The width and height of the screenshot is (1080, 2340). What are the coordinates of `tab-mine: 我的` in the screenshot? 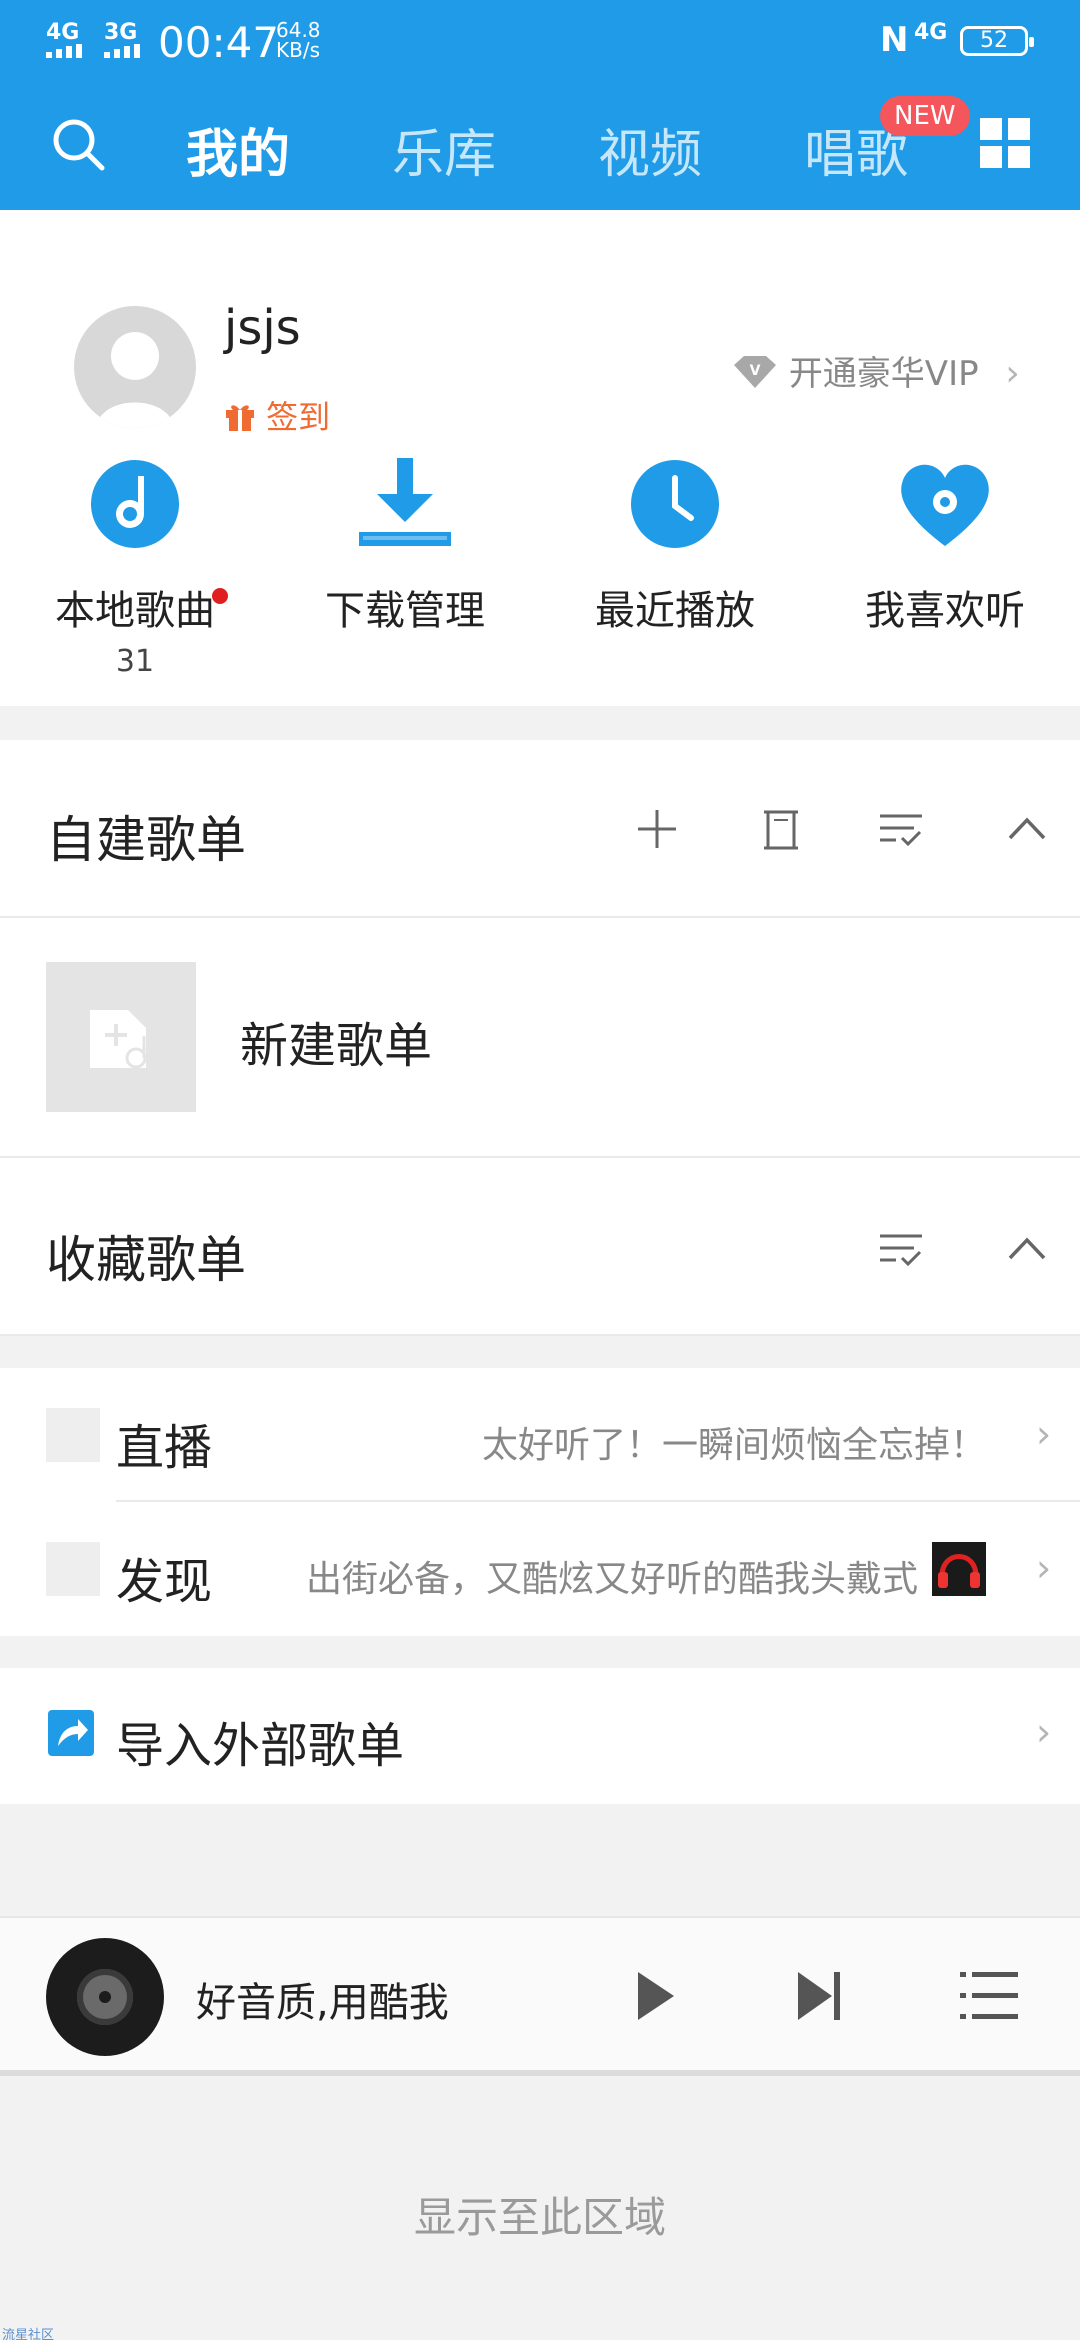 It's located at (238, 149).